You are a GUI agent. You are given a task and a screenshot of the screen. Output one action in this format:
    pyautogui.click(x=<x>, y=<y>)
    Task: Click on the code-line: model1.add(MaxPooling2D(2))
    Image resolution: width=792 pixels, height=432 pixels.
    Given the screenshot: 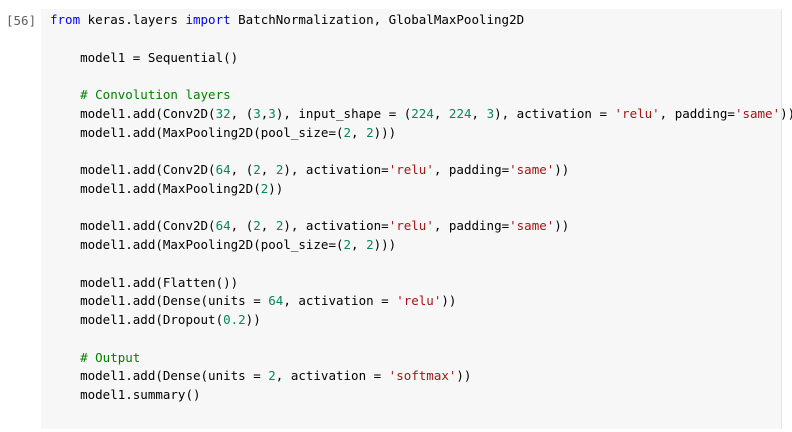 What is the action you would take?
    pyautogui.click(x=421, y=189)
    